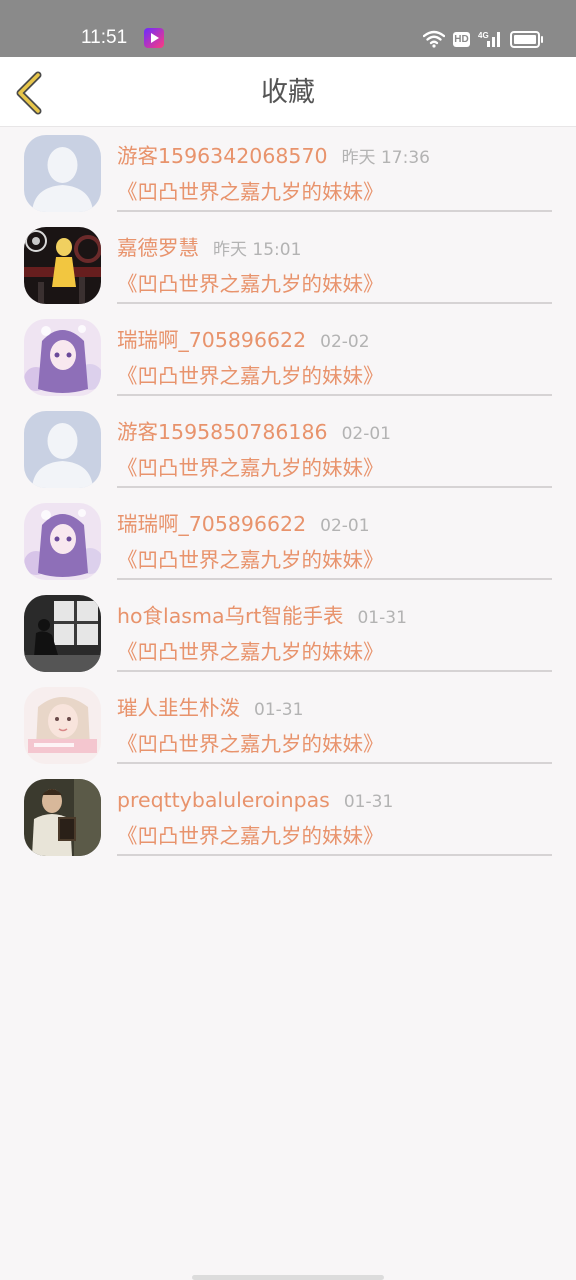  What do you see at coordinates (288, 633) in the screenshot?
I see `list-item: ho食lasma乌rt智能手表 01-31 《凹凸世界之嘉九岁的妹妹》` at bounding box center [288, 633].